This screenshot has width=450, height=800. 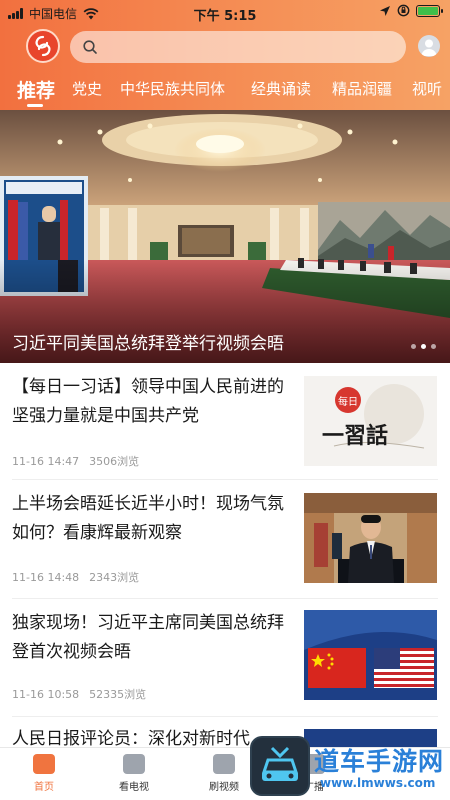 I want to click on tab-classic-reading: 经典诵读, so click(x=281, y=88).